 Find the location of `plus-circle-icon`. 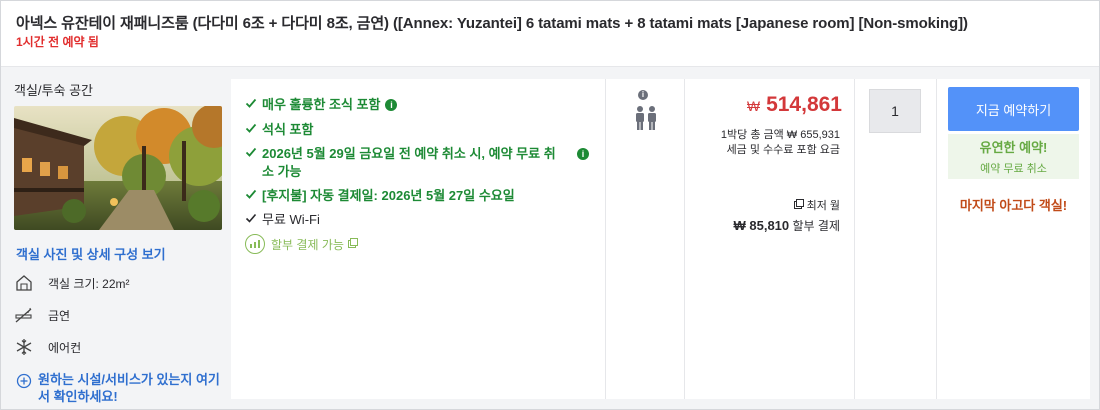

plus-circle-icon is located at coordinates (24, 381).